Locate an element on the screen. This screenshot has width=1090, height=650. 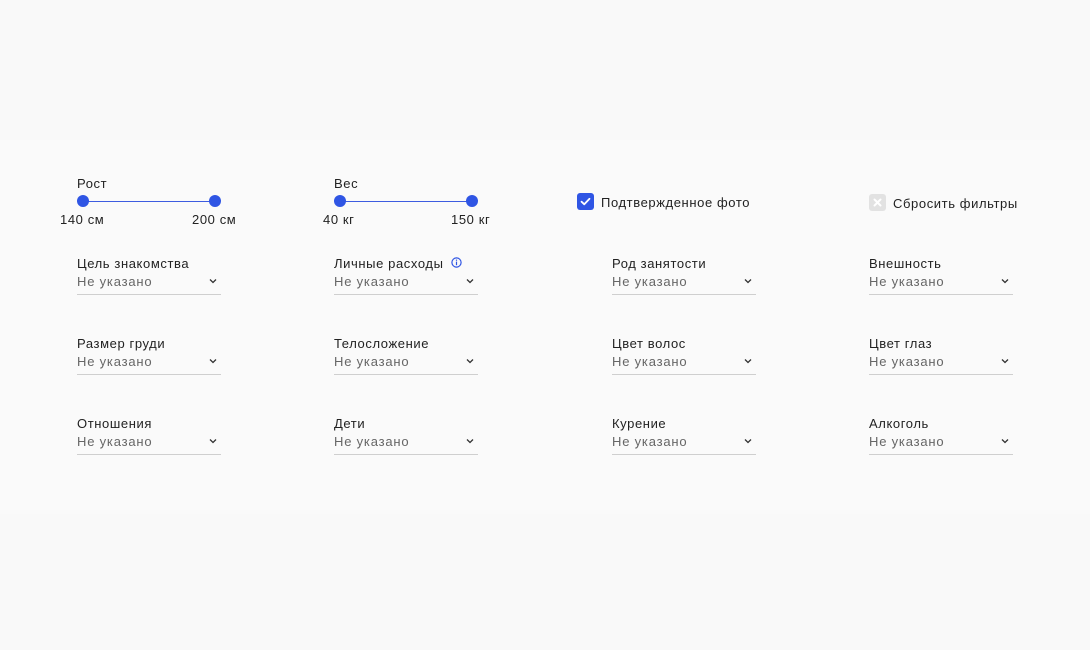
height-slider-max-thumb is located at coordinates (215, 201).